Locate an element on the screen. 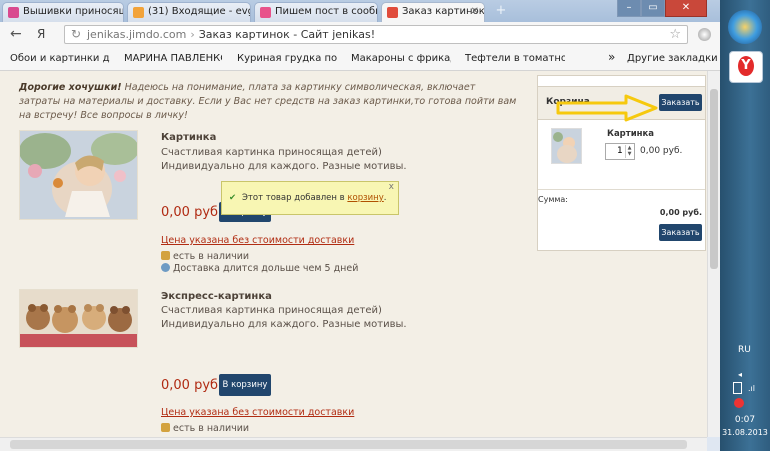 This screenshot has width=770, height=451. language-indicator: RU is located at coordinates (744, 350).